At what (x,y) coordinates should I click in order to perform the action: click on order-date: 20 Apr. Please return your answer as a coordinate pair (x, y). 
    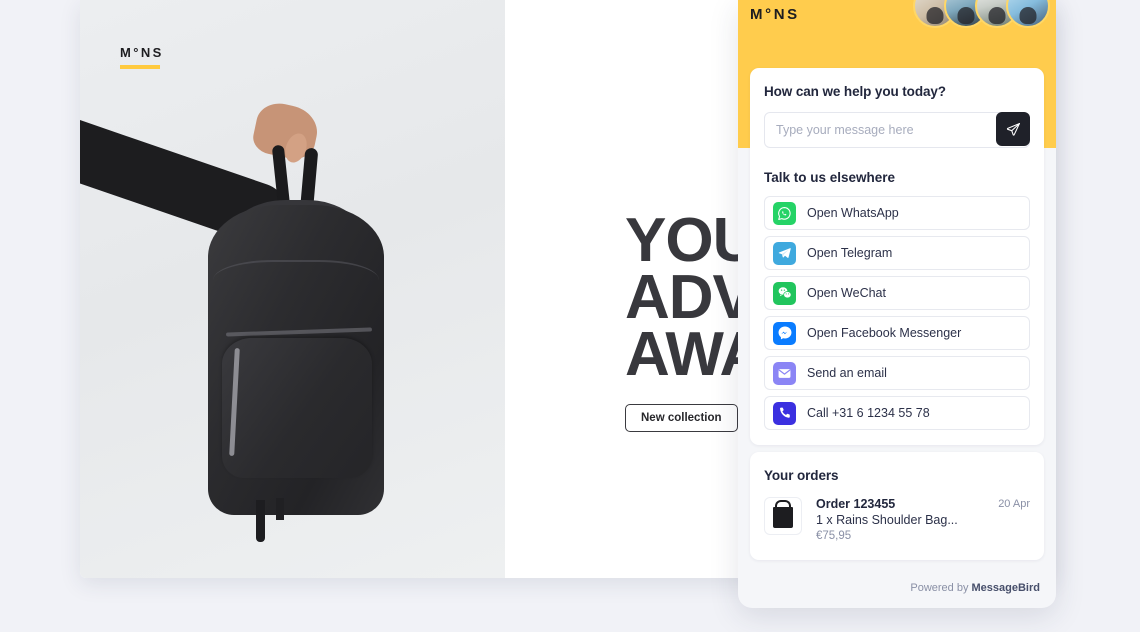
    Looking at the image, I should click on (1014, 504).